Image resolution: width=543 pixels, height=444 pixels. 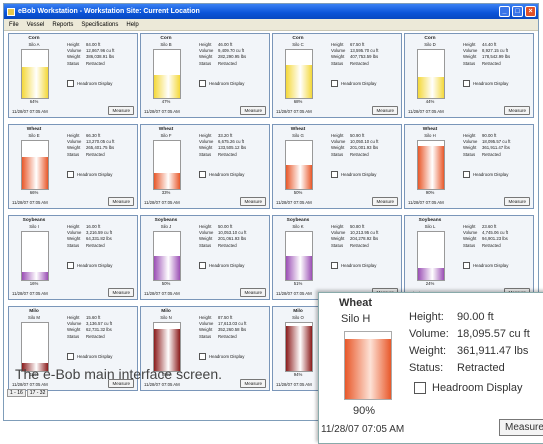 I want to click on minimize-button: _, so click(x=504, y=11).